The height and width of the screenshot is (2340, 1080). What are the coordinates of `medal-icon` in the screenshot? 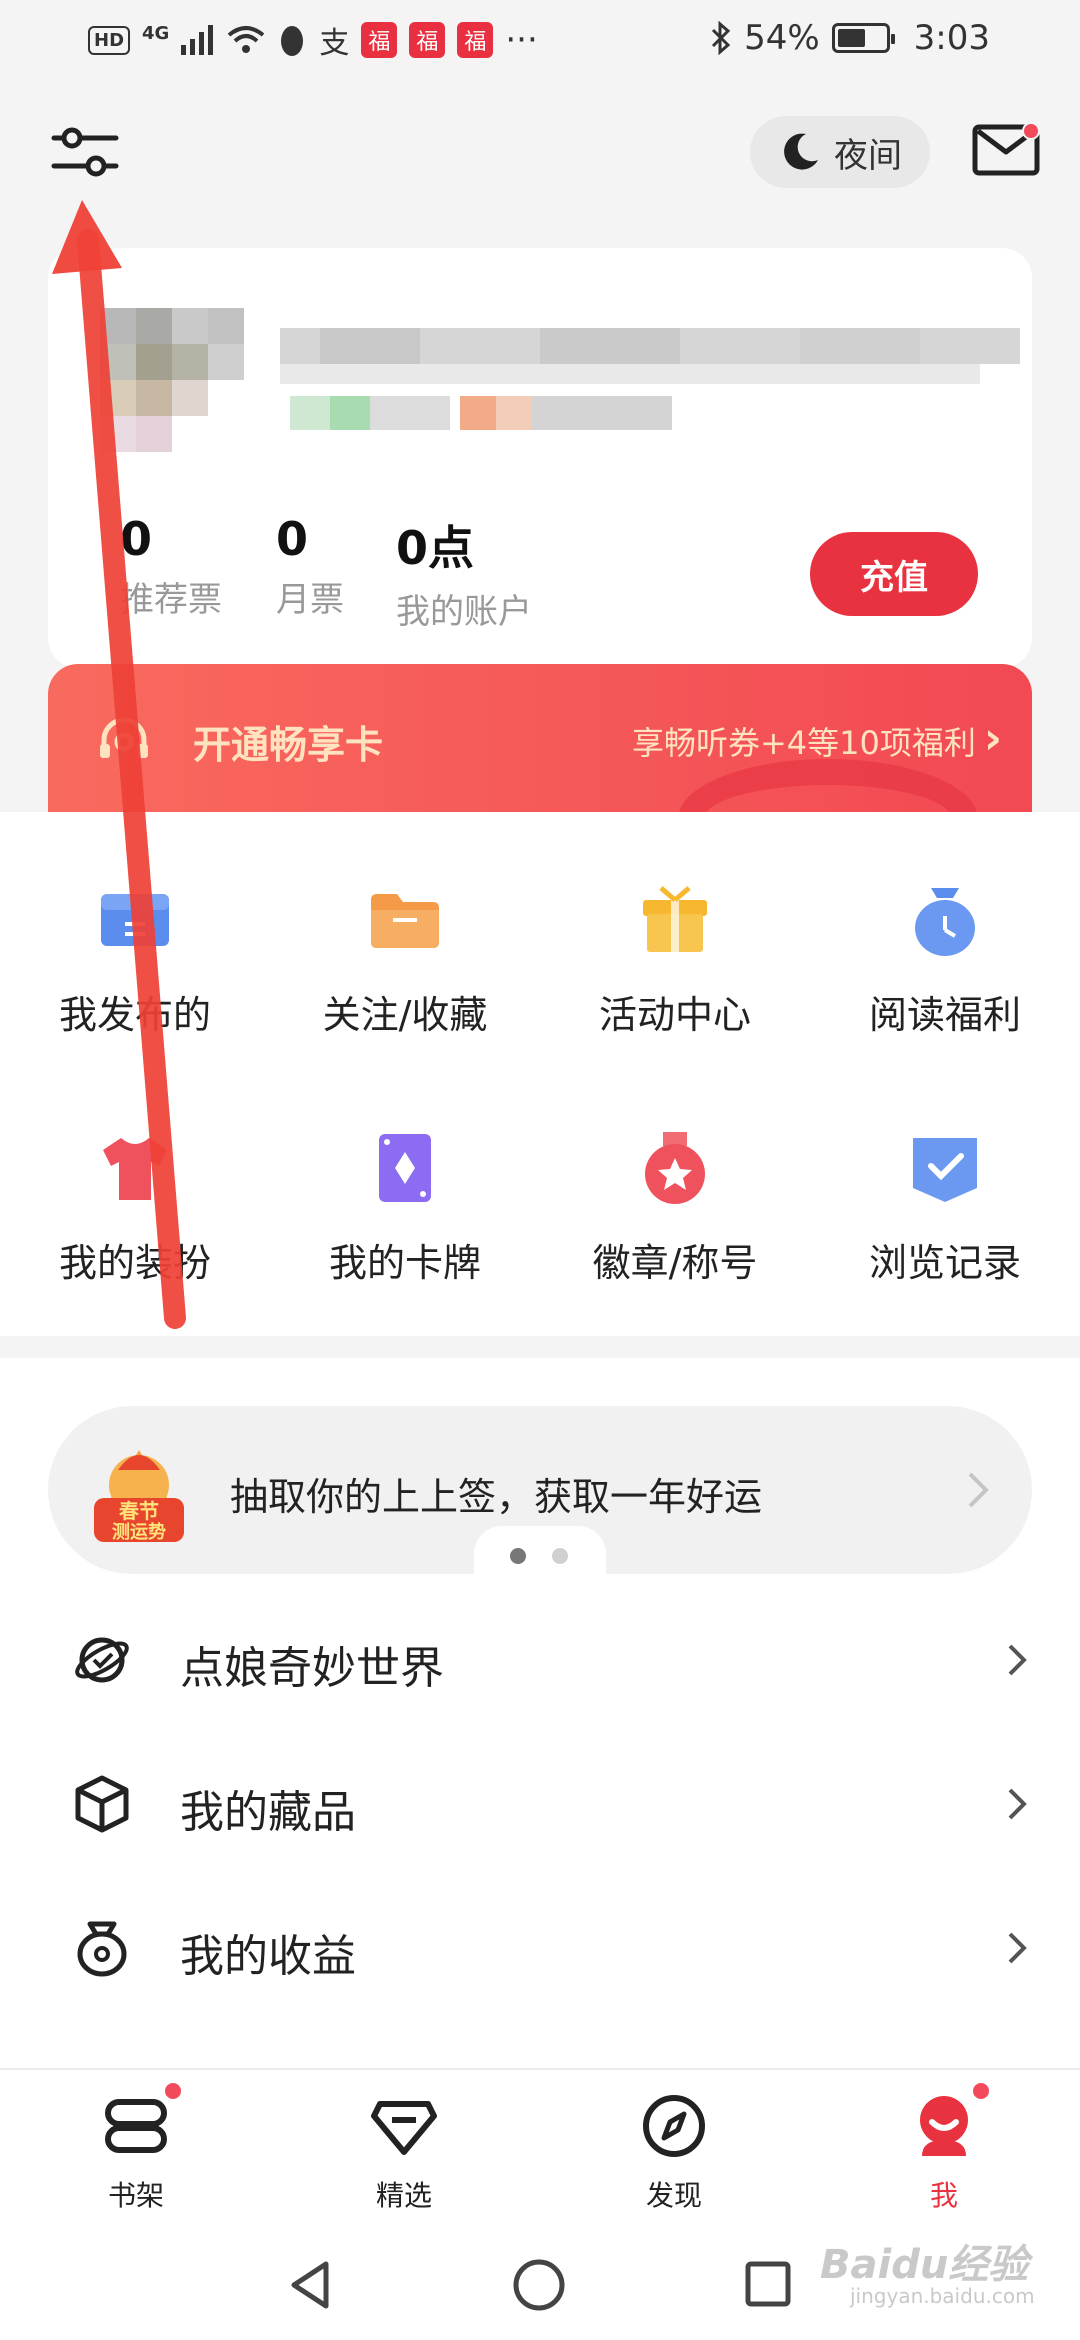 It's located at (675, 1168).